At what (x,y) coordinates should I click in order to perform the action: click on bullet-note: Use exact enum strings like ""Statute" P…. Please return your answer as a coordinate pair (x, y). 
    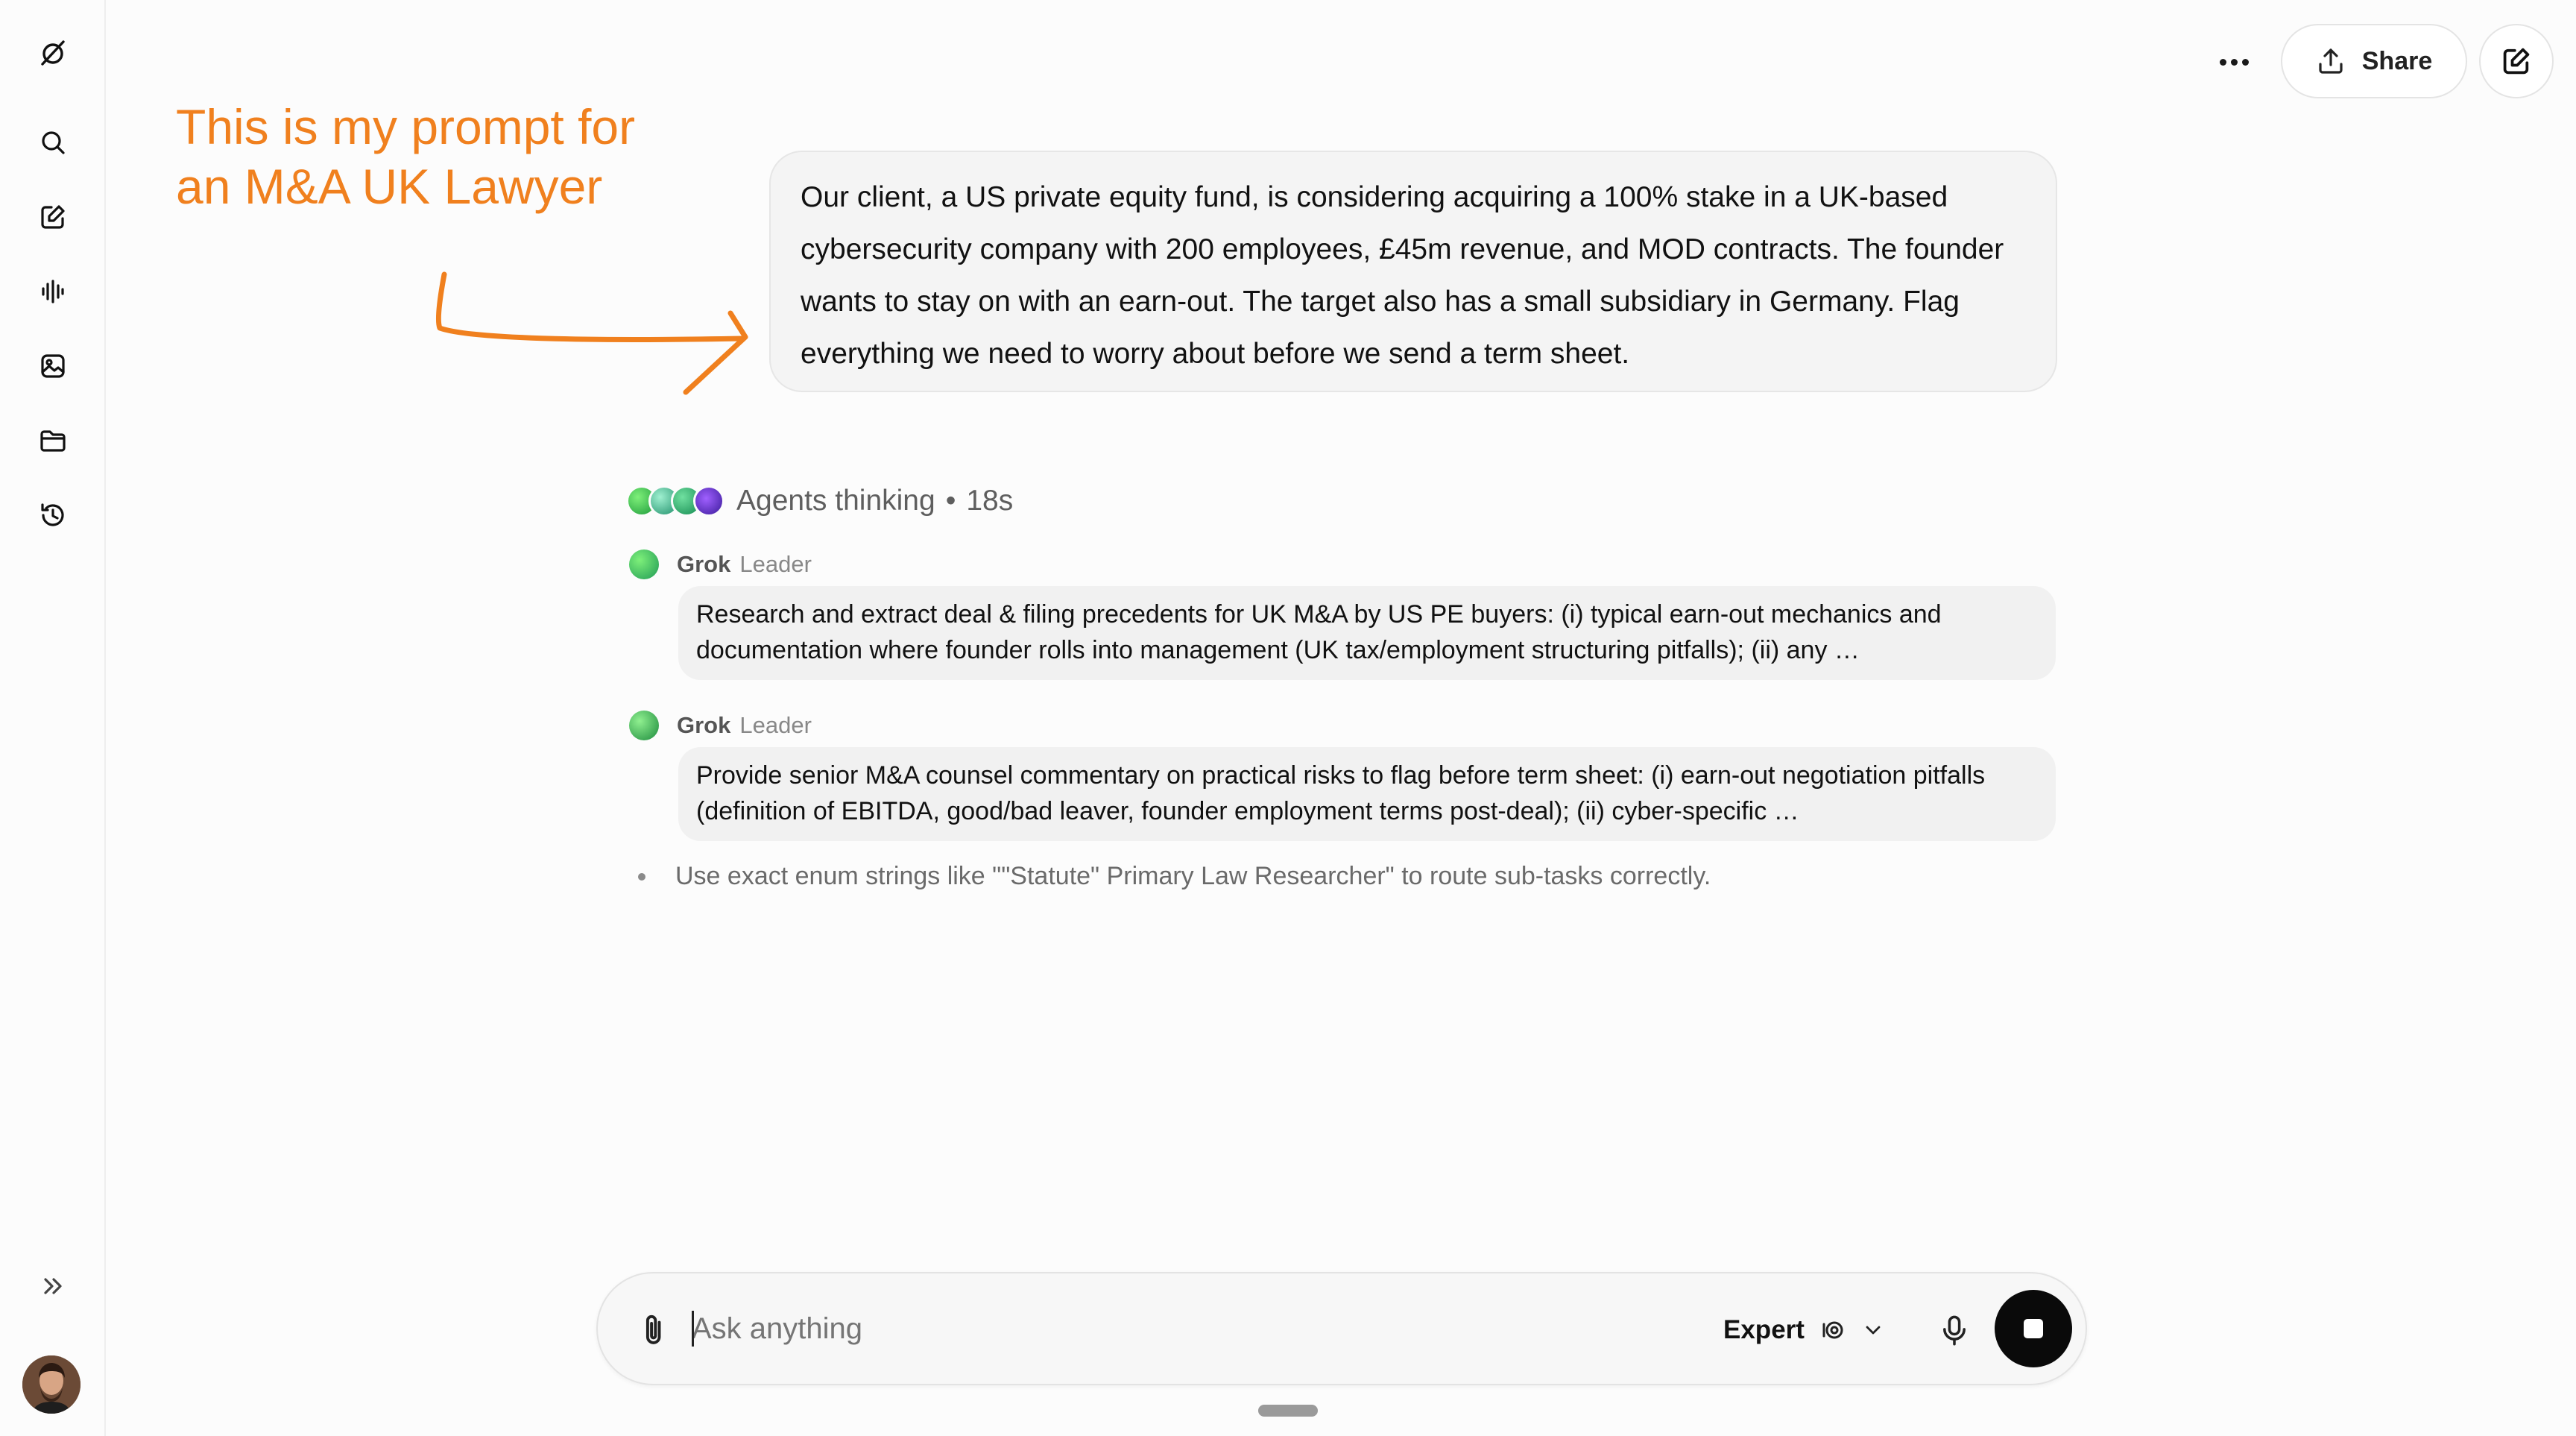
    Looking at the image, I should click on (1175, 877).